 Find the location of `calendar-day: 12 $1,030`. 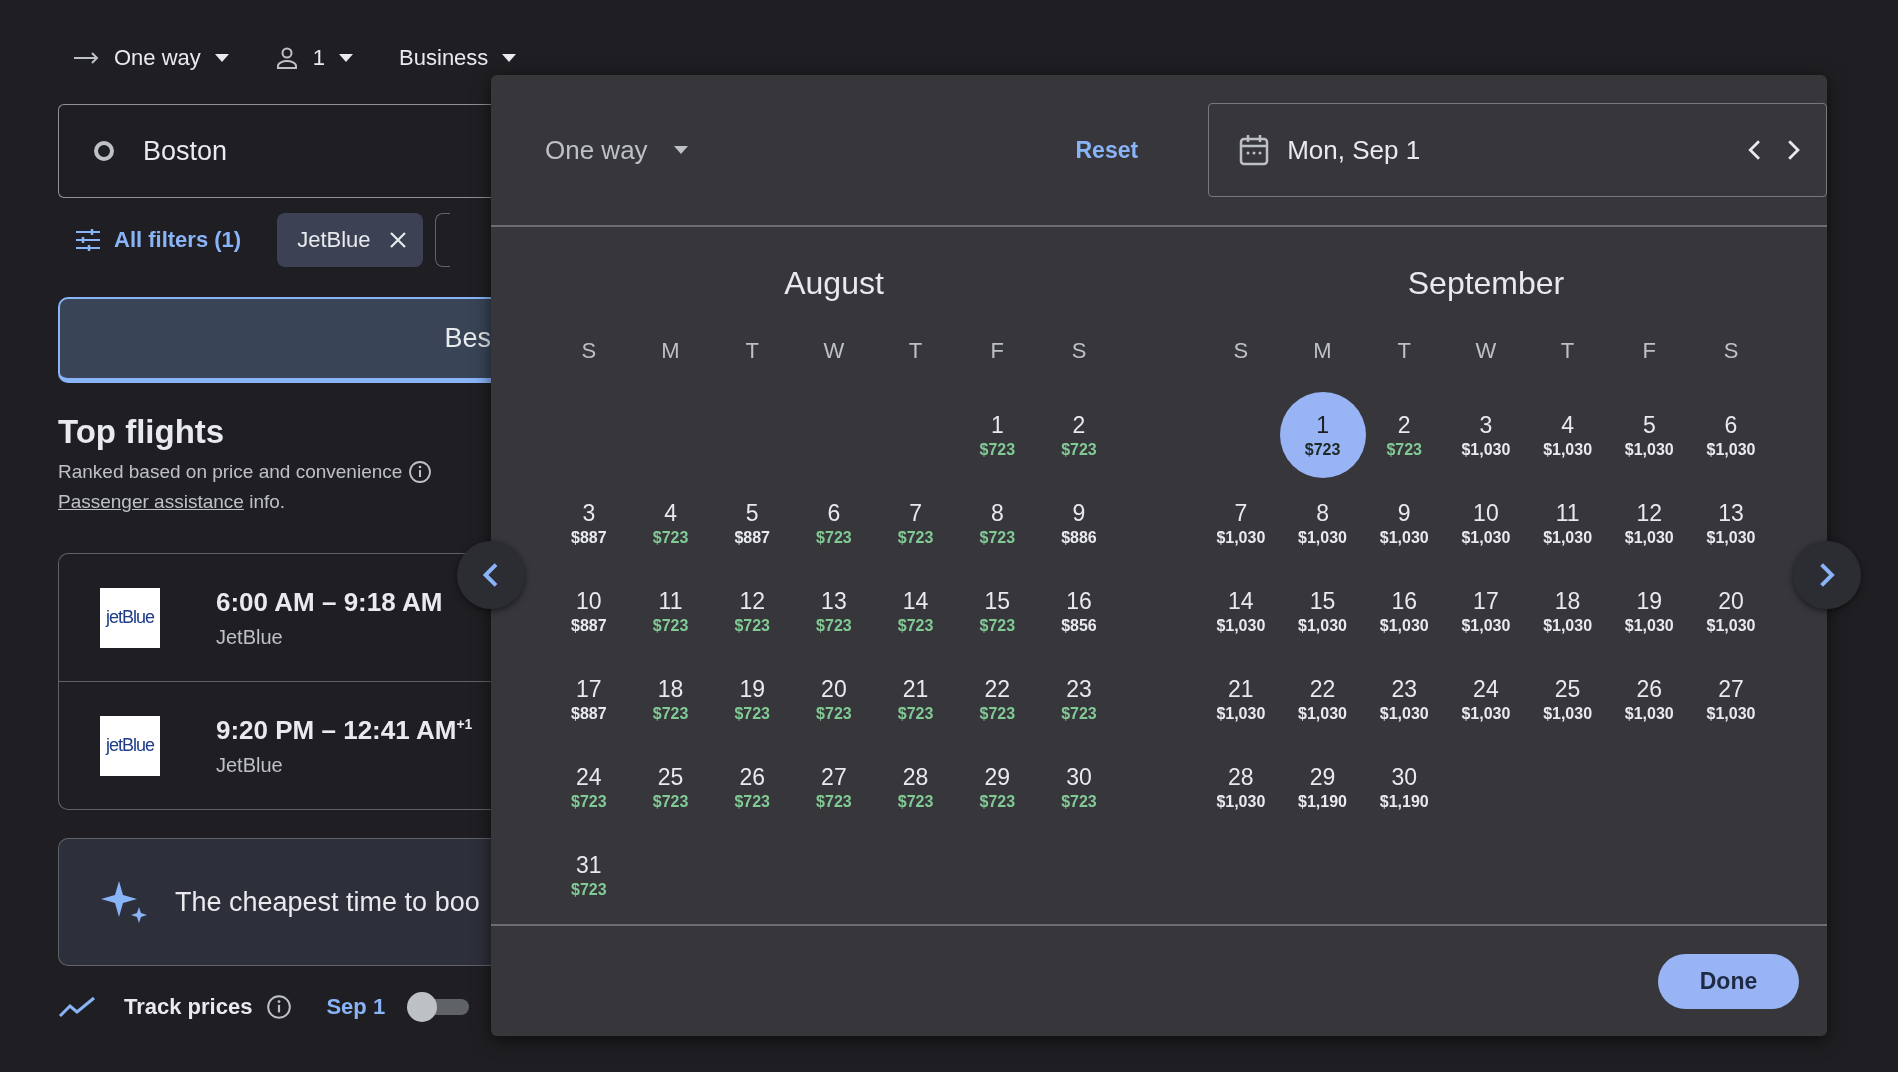

calendar-day: 12 $1,030 is located at coordinates (1649, 523).